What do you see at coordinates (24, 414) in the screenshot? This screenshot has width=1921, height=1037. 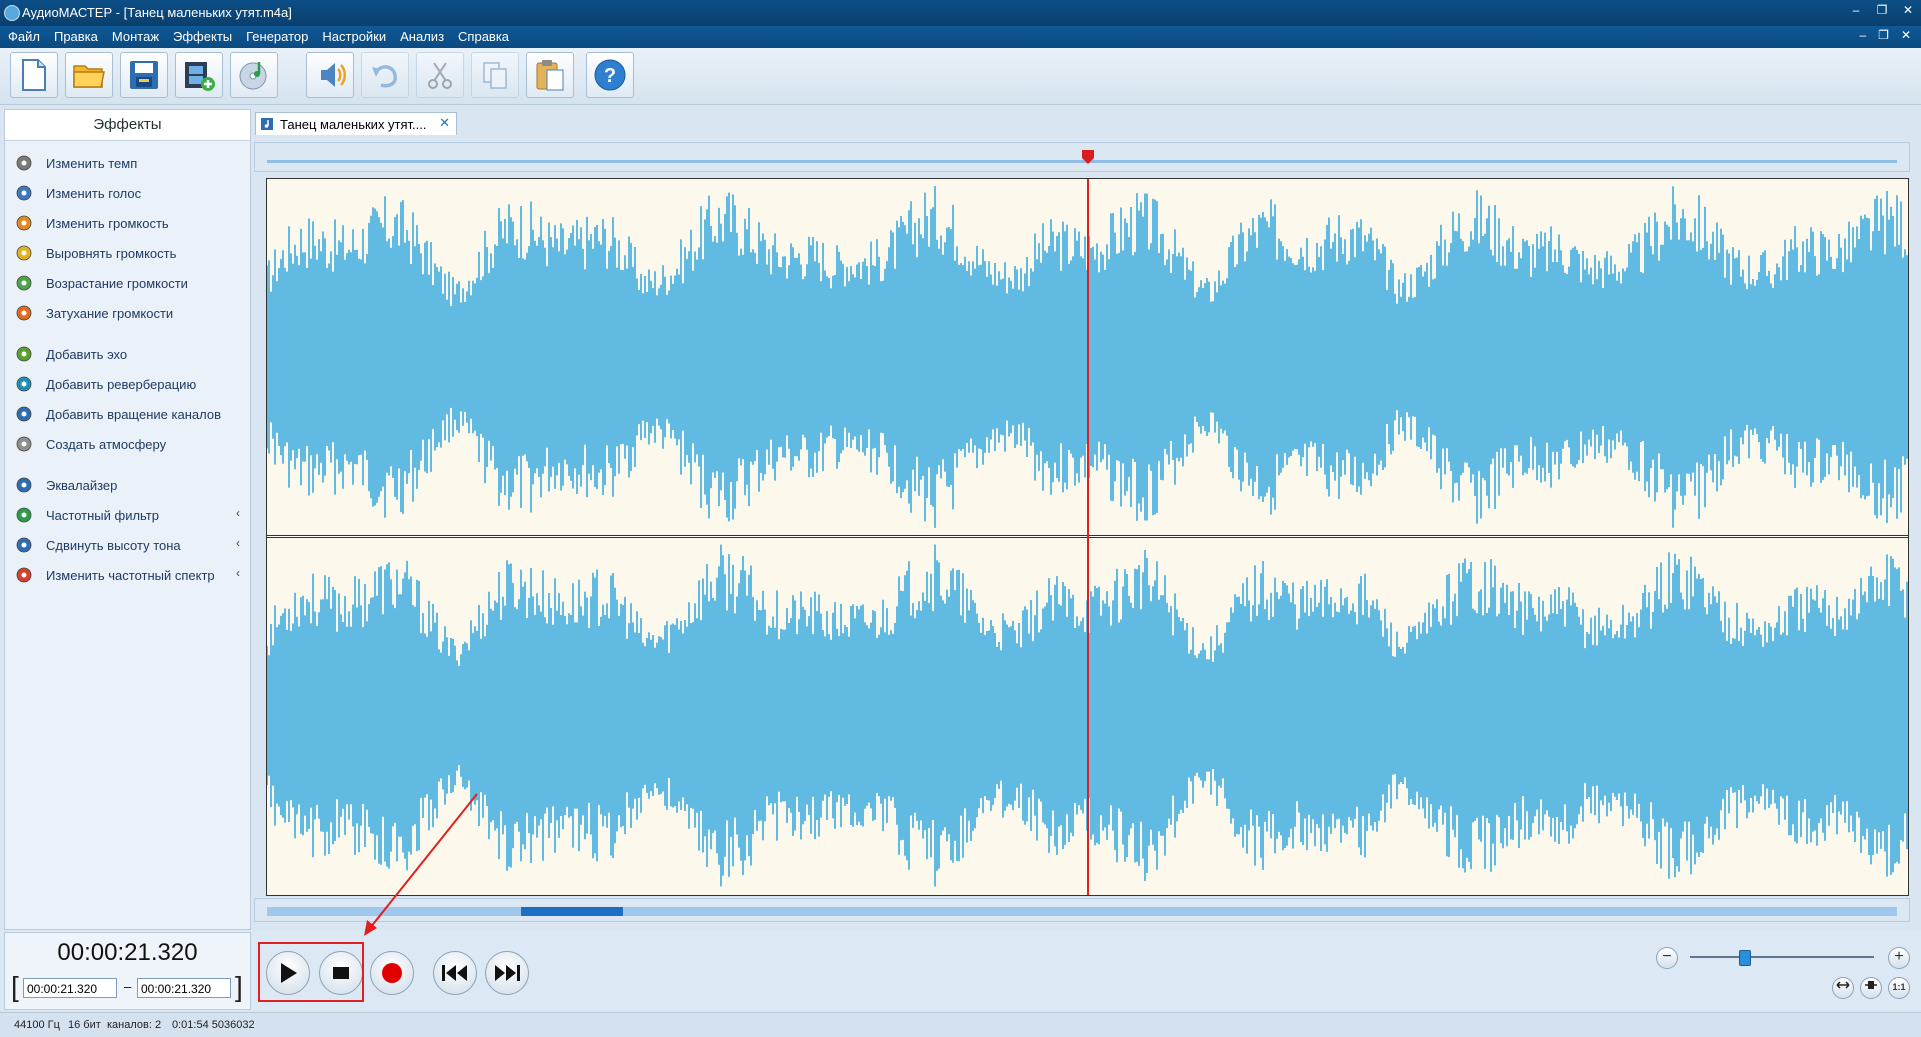 I see `rotate-channels-icon` at bounding box center [24, 414].